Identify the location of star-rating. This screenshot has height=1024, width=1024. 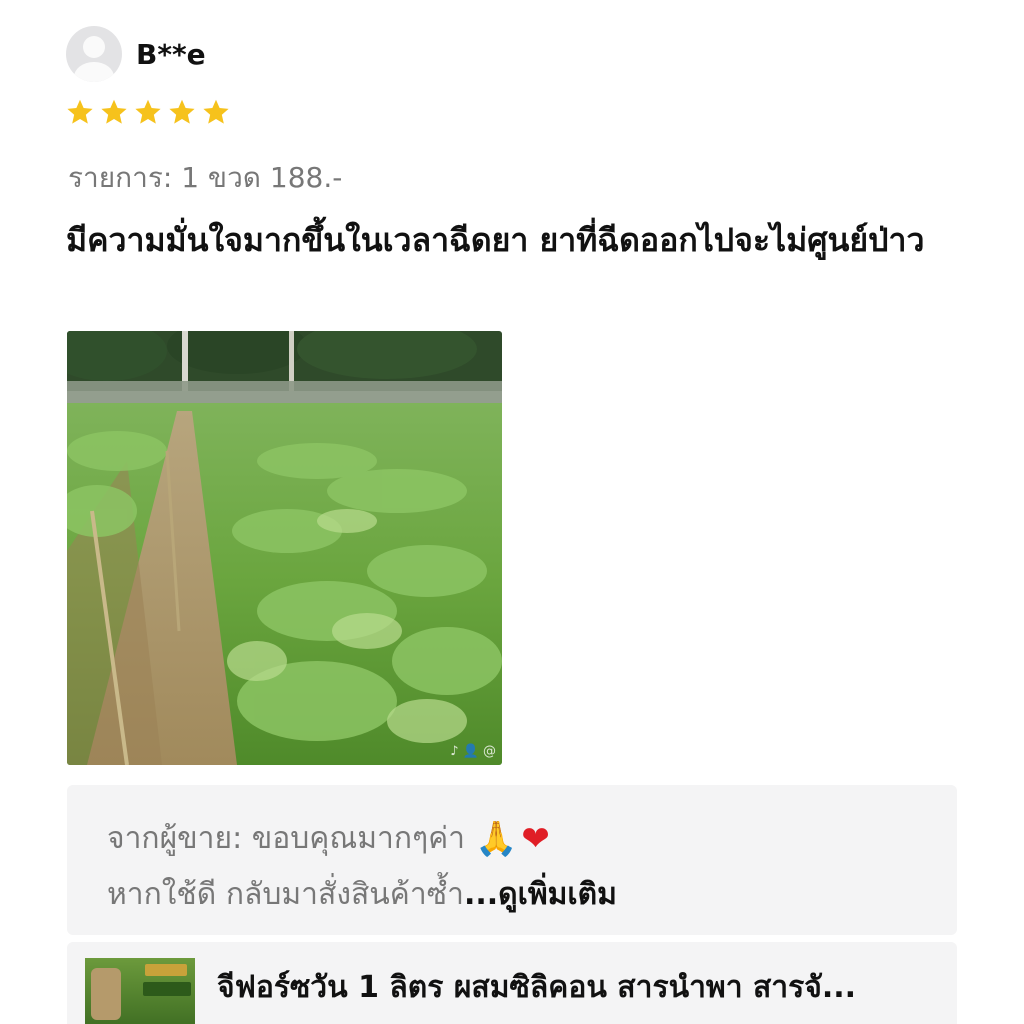
(148, 112).